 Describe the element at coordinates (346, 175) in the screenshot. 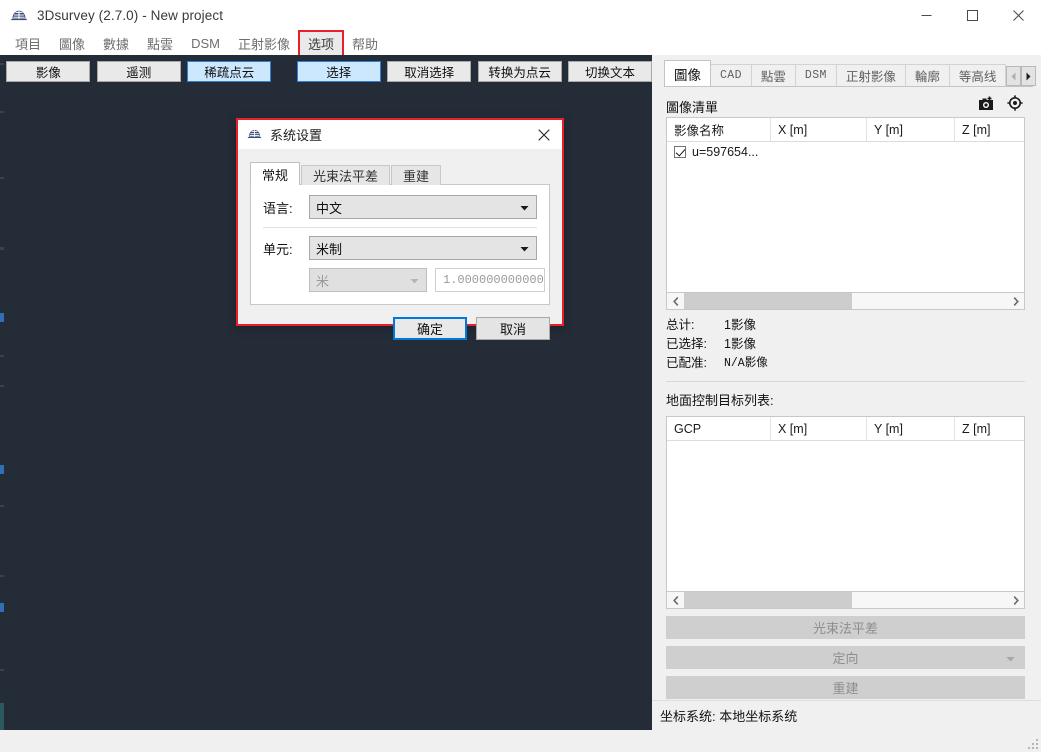

I see `dialog-tab-bundle-adjustment: 光束法平差` at that location.